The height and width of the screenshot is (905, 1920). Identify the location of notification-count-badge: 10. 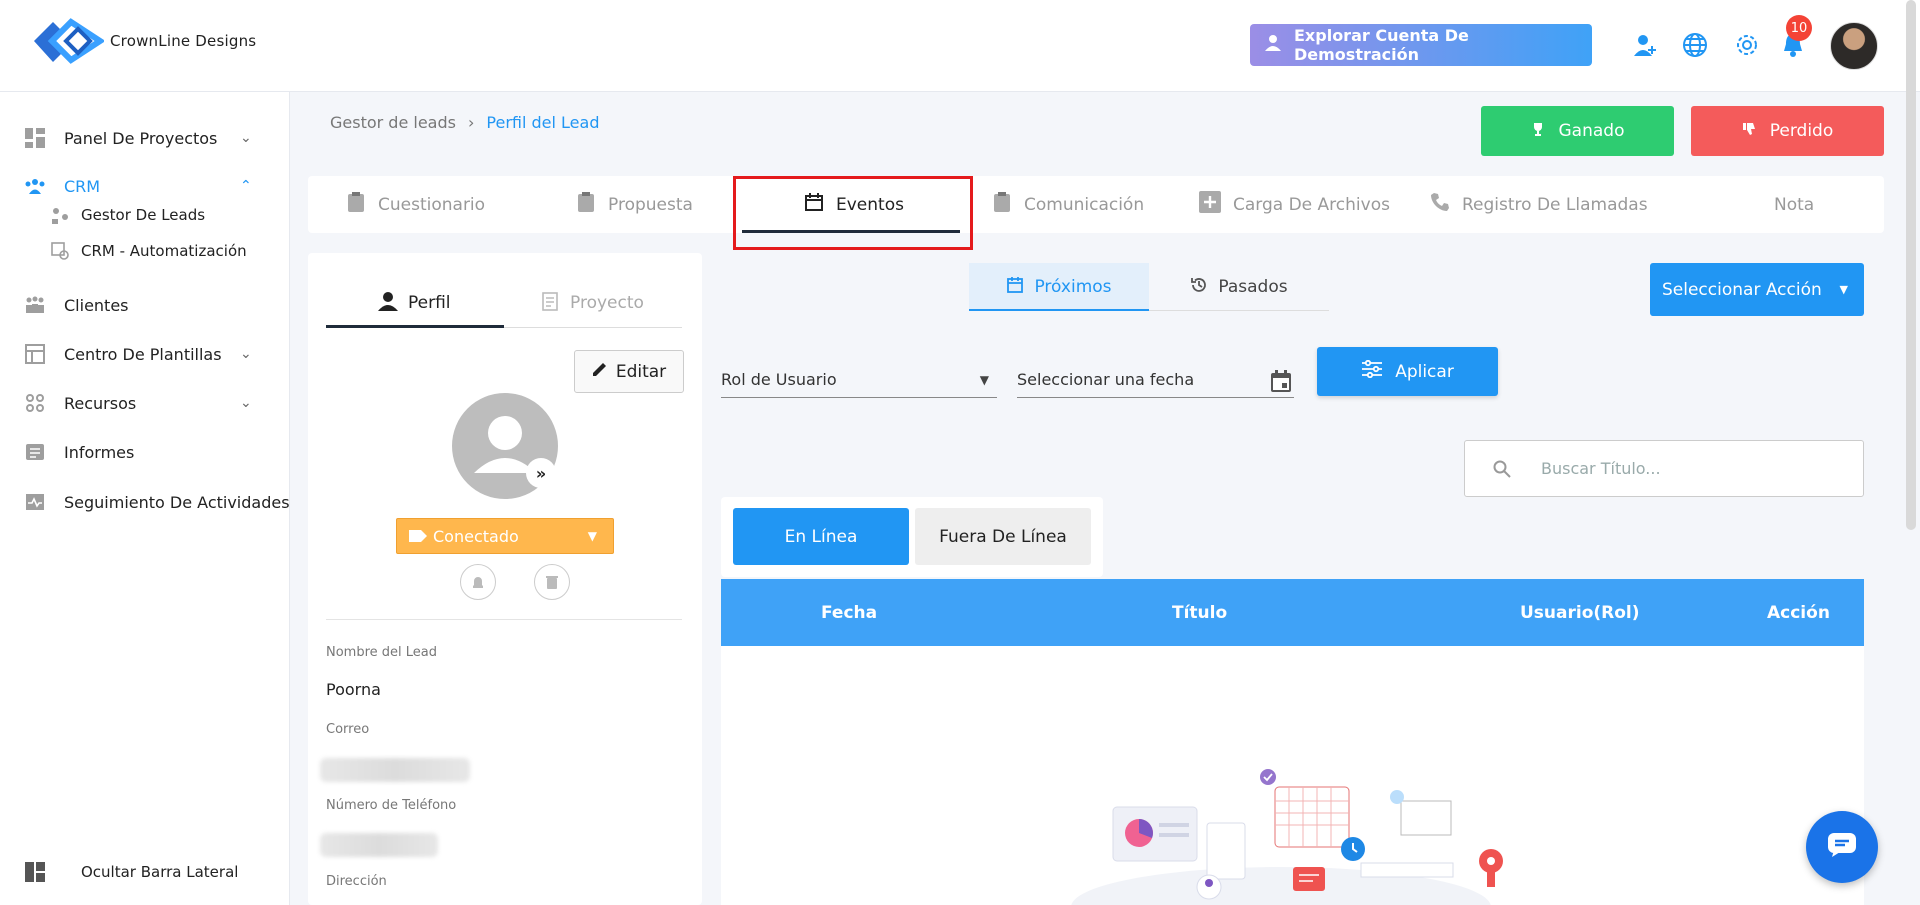
(1799, 28).